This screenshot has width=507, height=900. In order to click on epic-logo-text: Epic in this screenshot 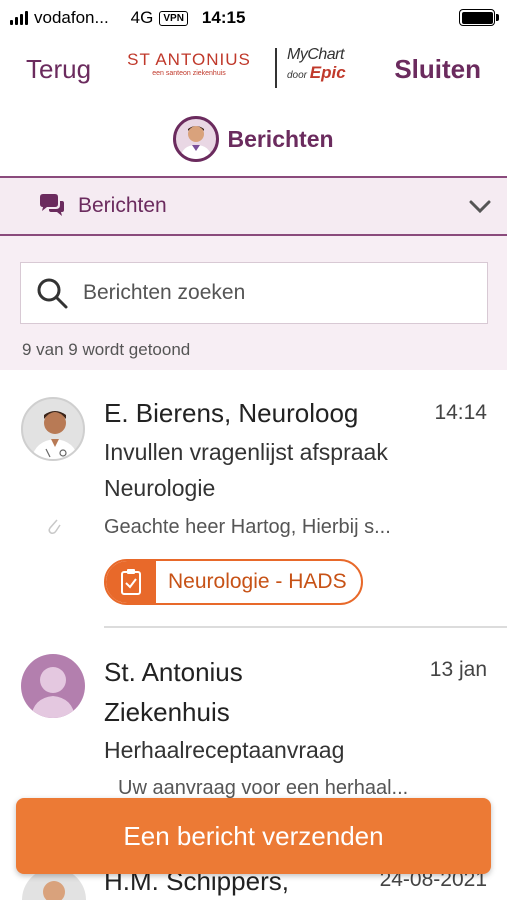, I will do `click(327, 72)`.